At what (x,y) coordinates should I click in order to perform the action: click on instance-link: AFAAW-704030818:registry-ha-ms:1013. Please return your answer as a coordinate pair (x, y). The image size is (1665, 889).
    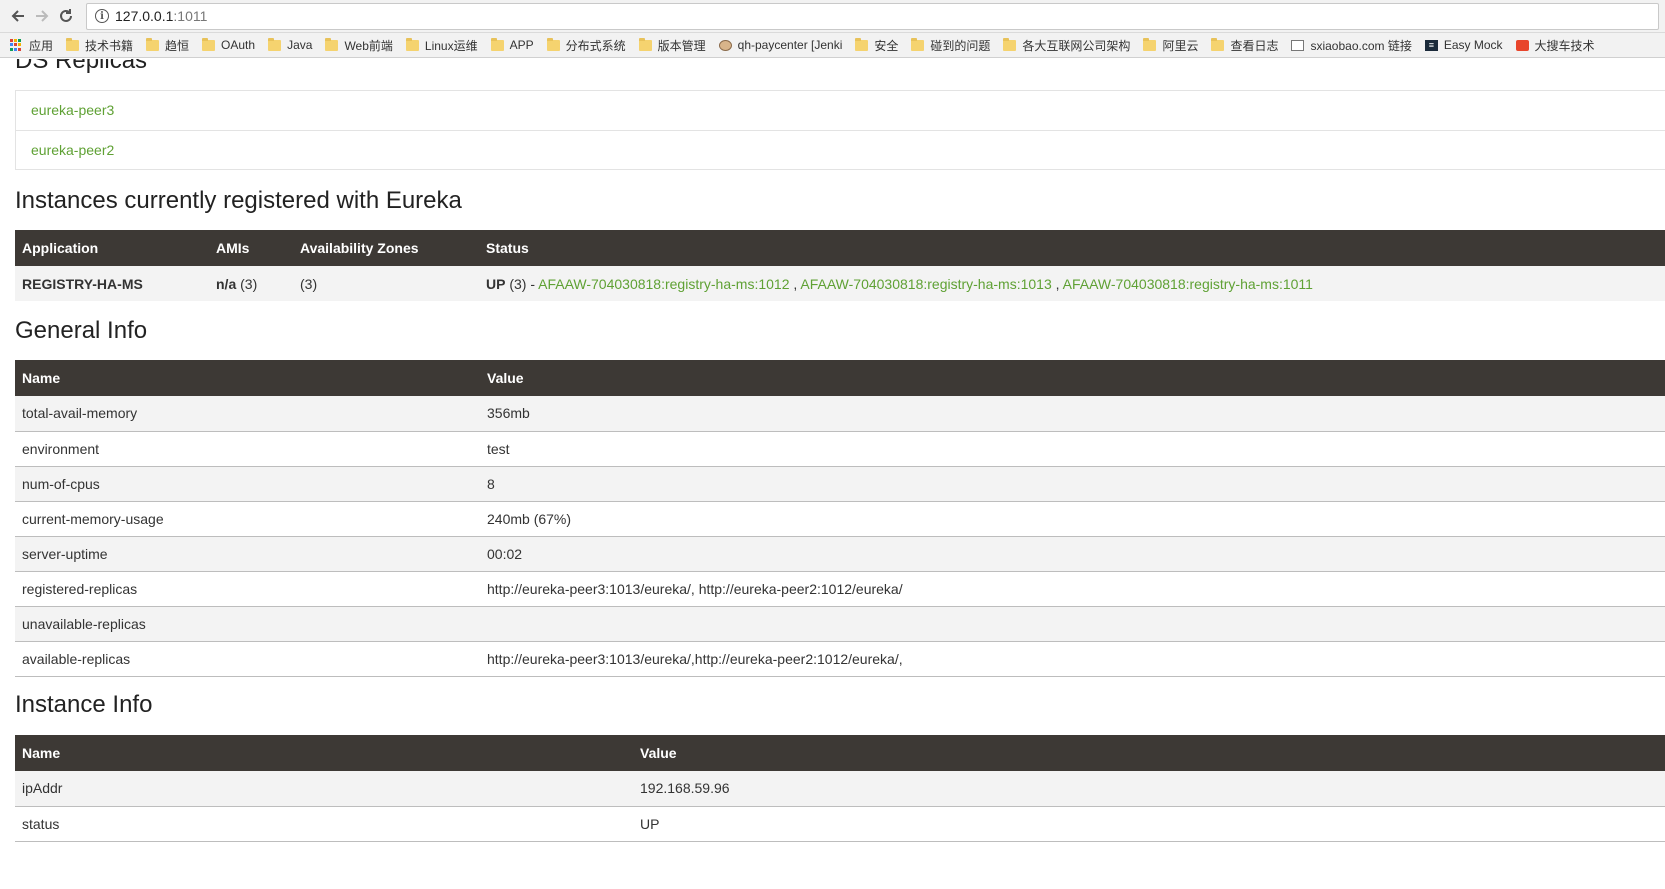
    Looking at the image, I should click on (925, 284).